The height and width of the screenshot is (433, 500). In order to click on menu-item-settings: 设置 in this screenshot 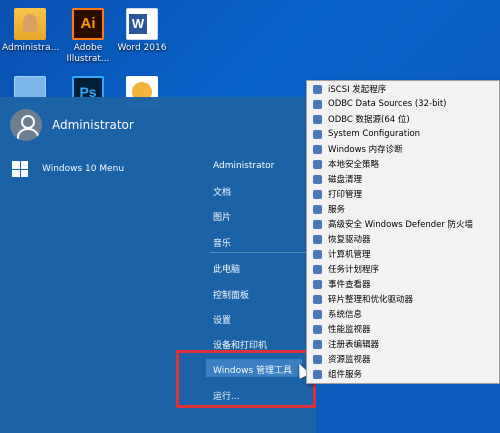, I will do `click(222, 319)`.